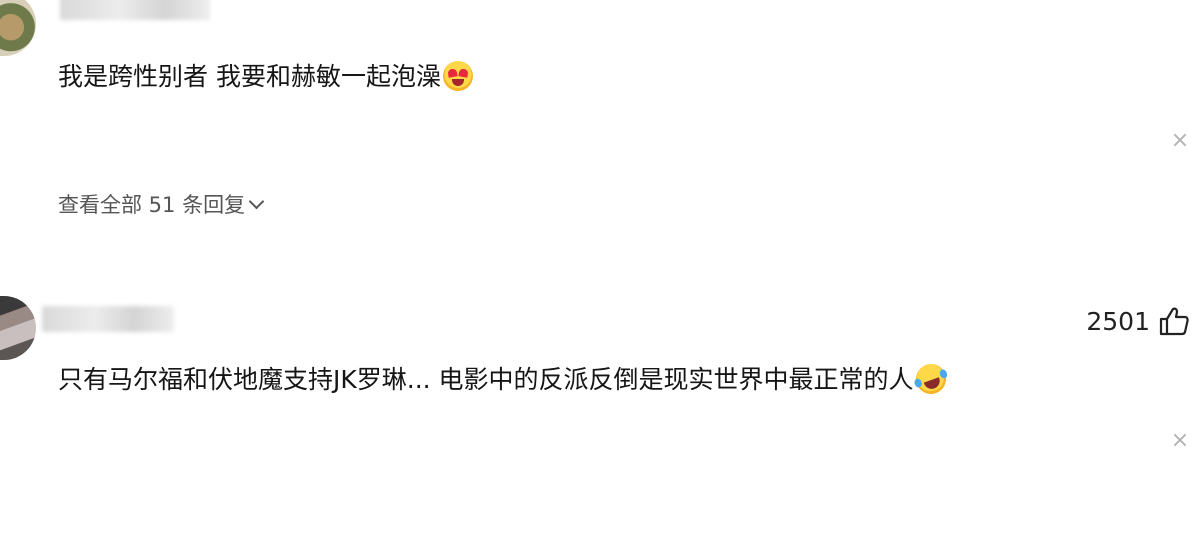 The image size is (1200, 537). I want to click on like-button: 2501, so click(1138, 321).